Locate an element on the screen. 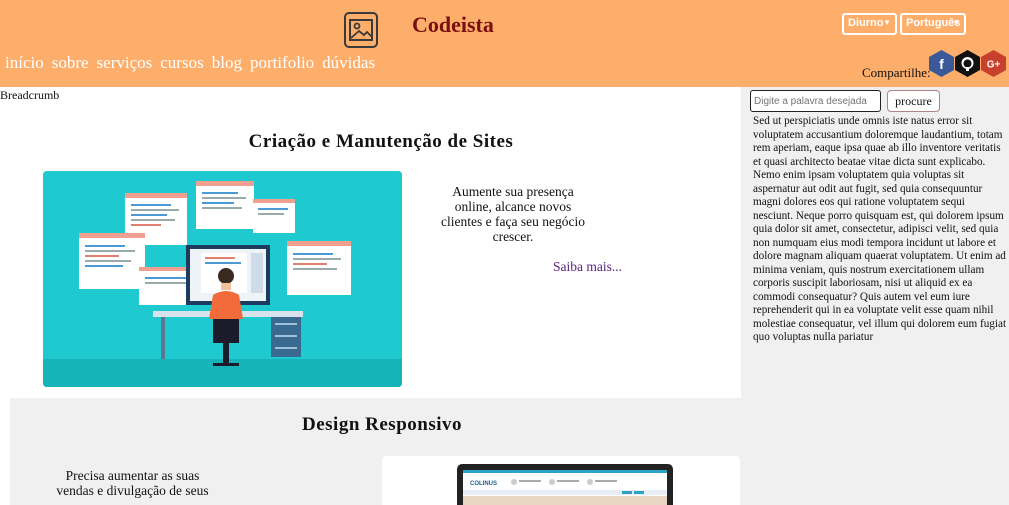 Image resolution: width=1009 pixels, height=505 pixels. svg-text: f is located at coordinates (941, 64).